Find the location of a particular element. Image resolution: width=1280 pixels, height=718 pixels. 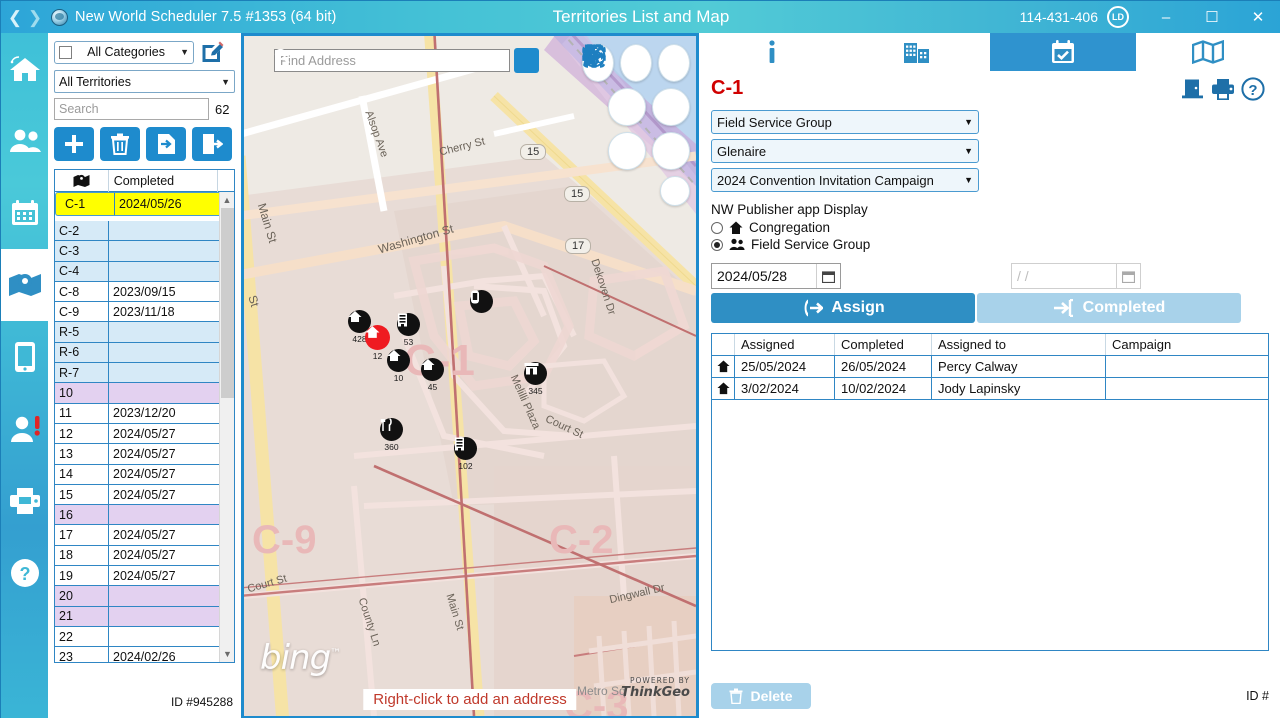

table-row: 11 2023/12/20 is located at coordinates (144, 413).